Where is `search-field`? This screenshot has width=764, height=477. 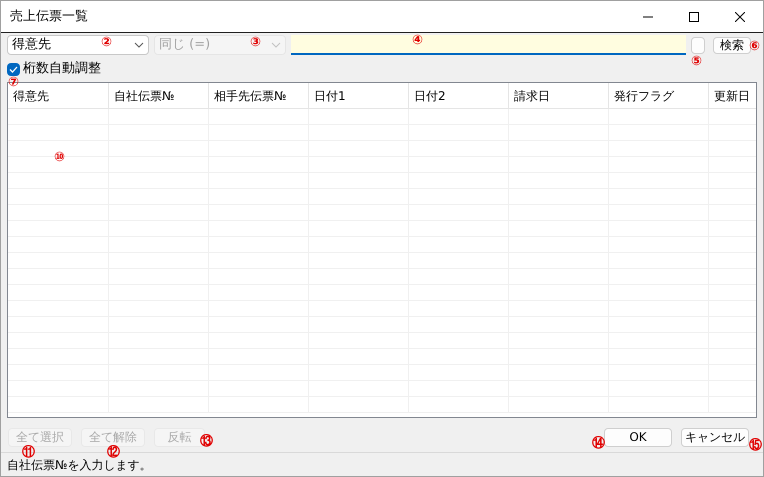
search-field is located at coordinates (488, 45).